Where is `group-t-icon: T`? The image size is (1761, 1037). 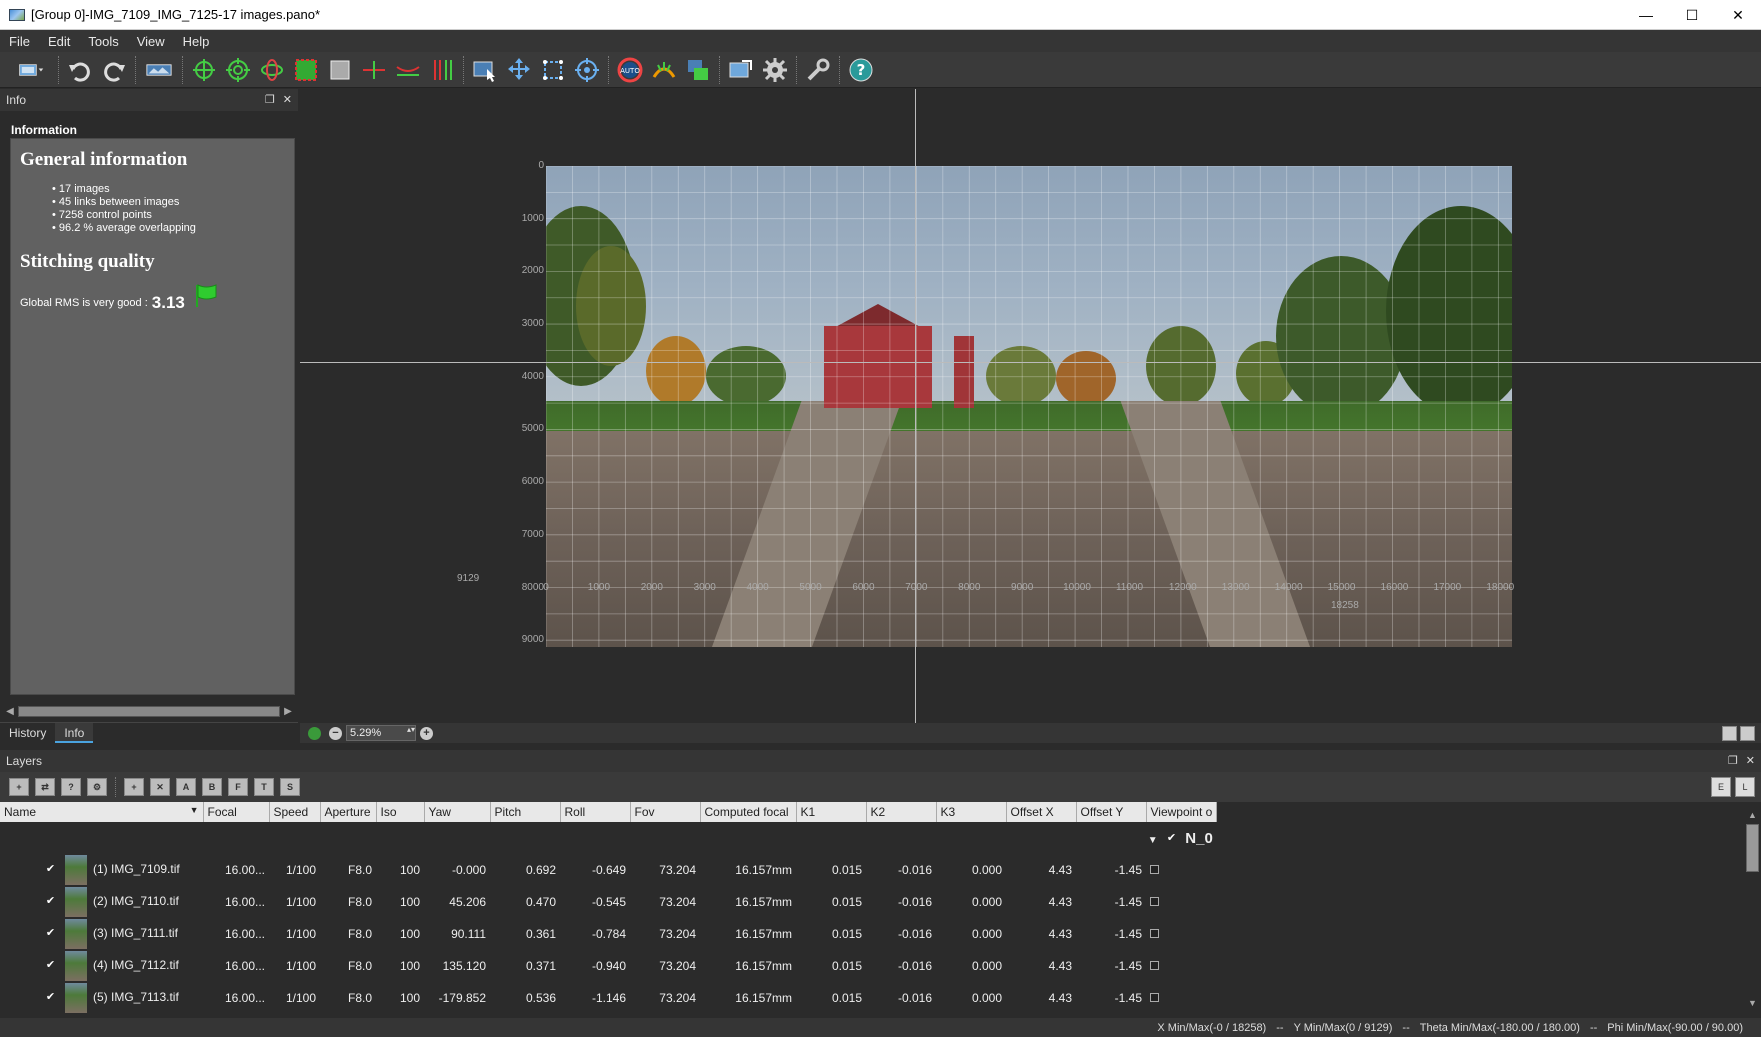
group-t-icon: T is located at coordinates (264, 787).